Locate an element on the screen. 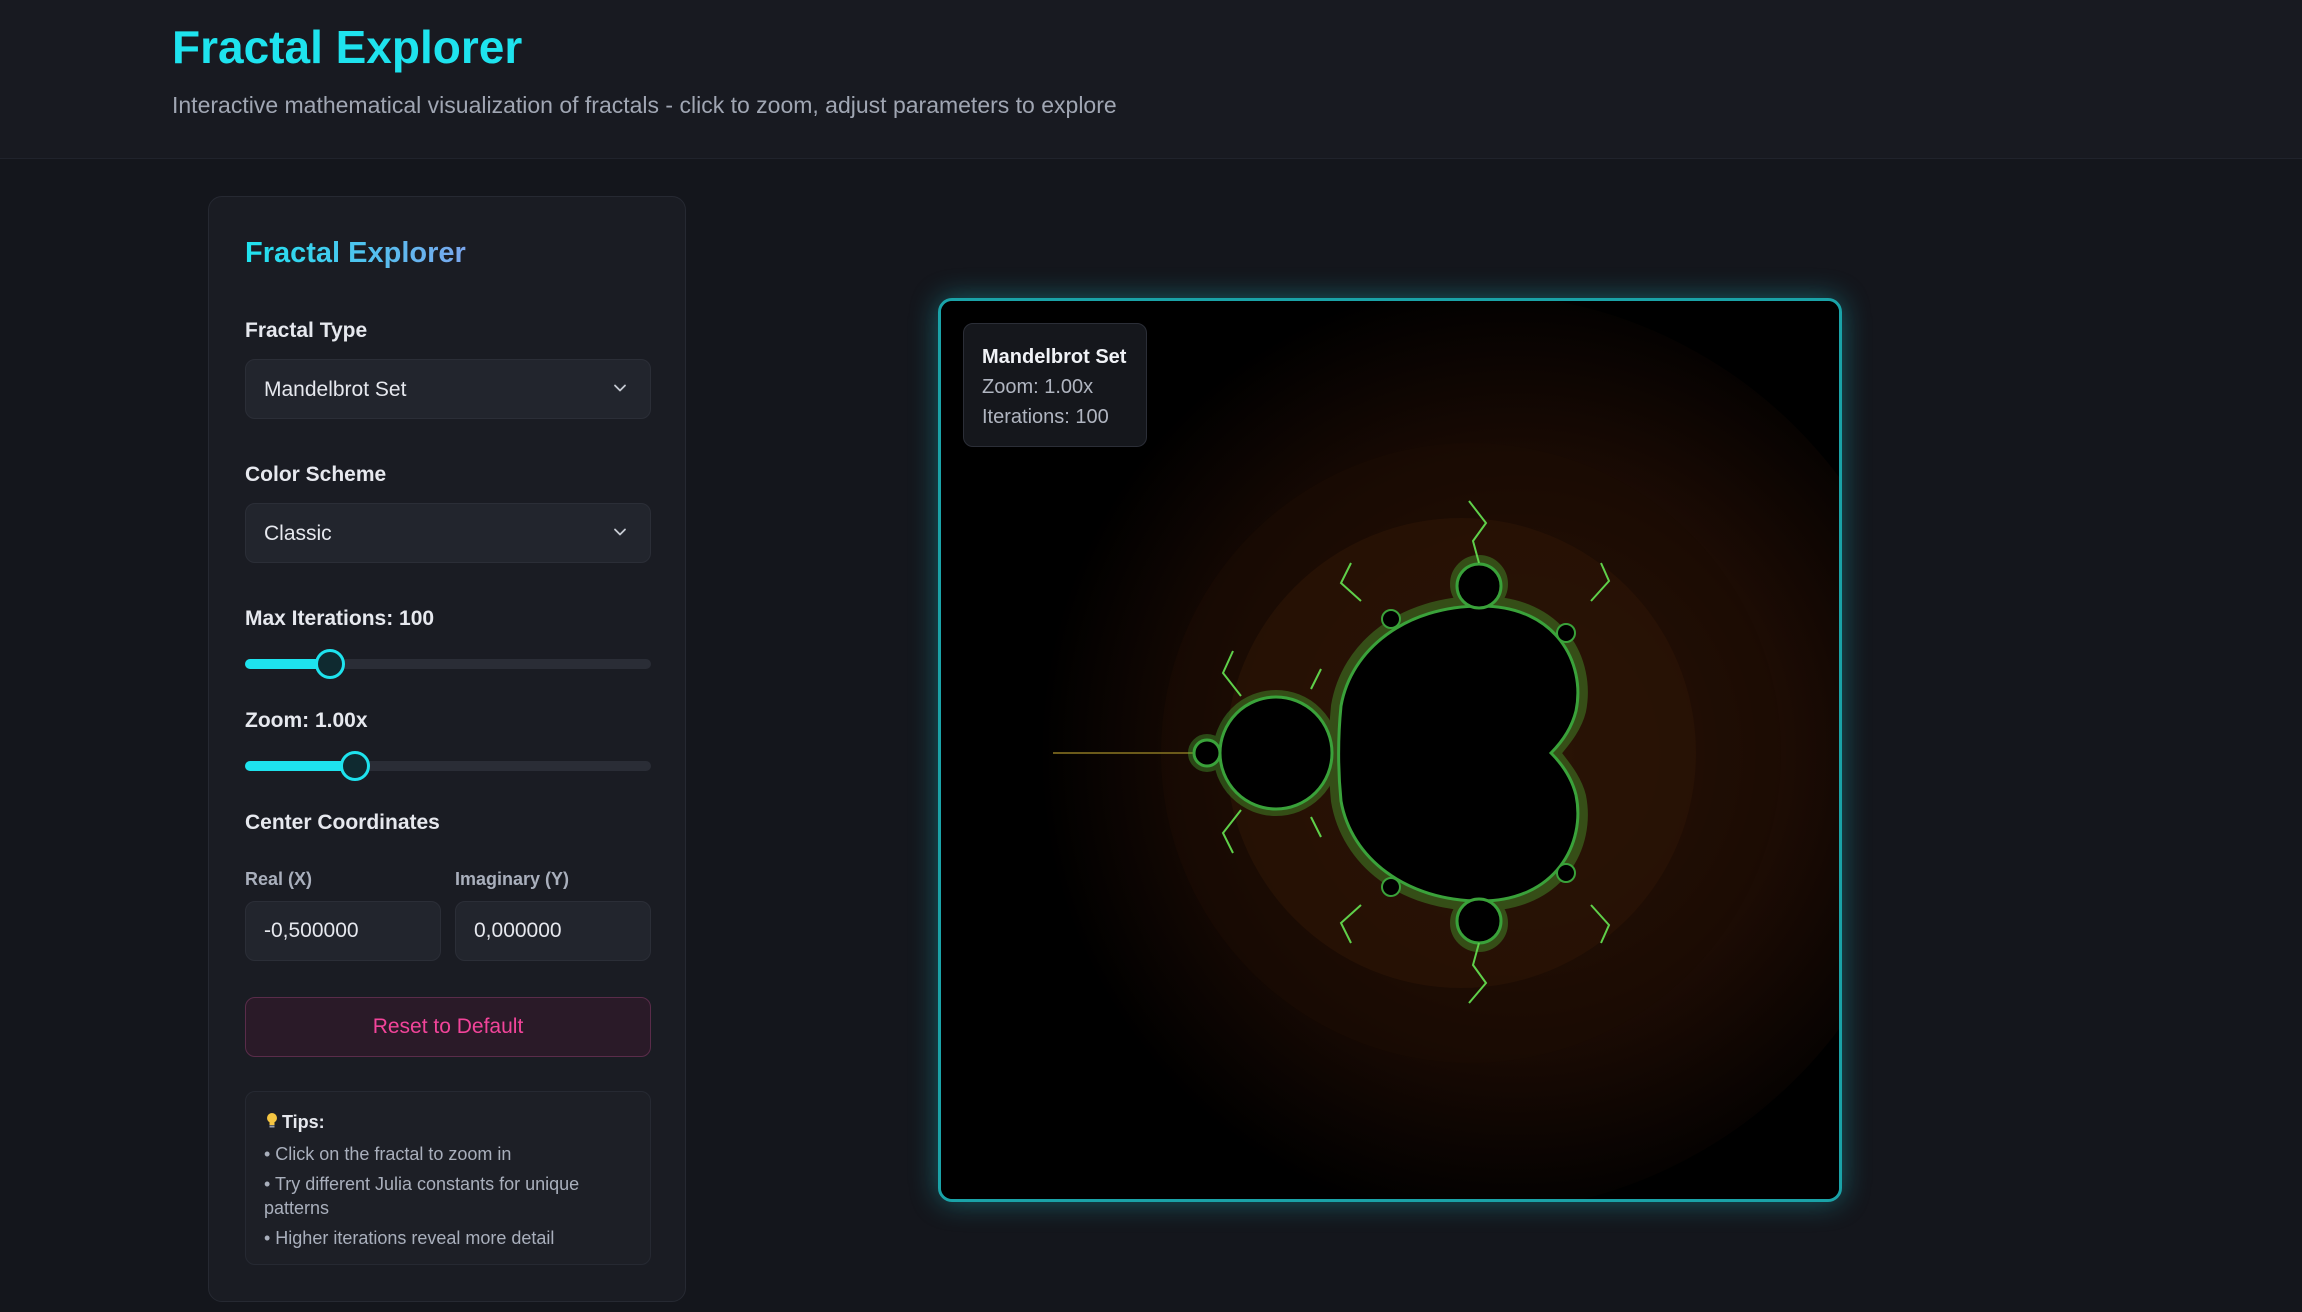  reset-button: Reset to Default is located at coordinates (448, 1027).